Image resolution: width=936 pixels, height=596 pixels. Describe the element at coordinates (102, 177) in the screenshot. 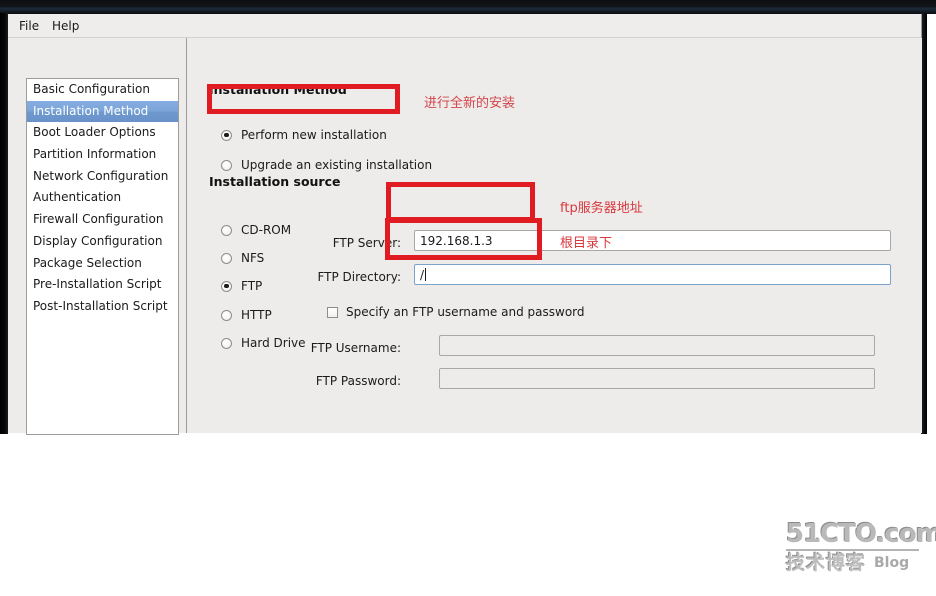

I see `sidebar-item-network-configuration: Network Configuration` at that location.